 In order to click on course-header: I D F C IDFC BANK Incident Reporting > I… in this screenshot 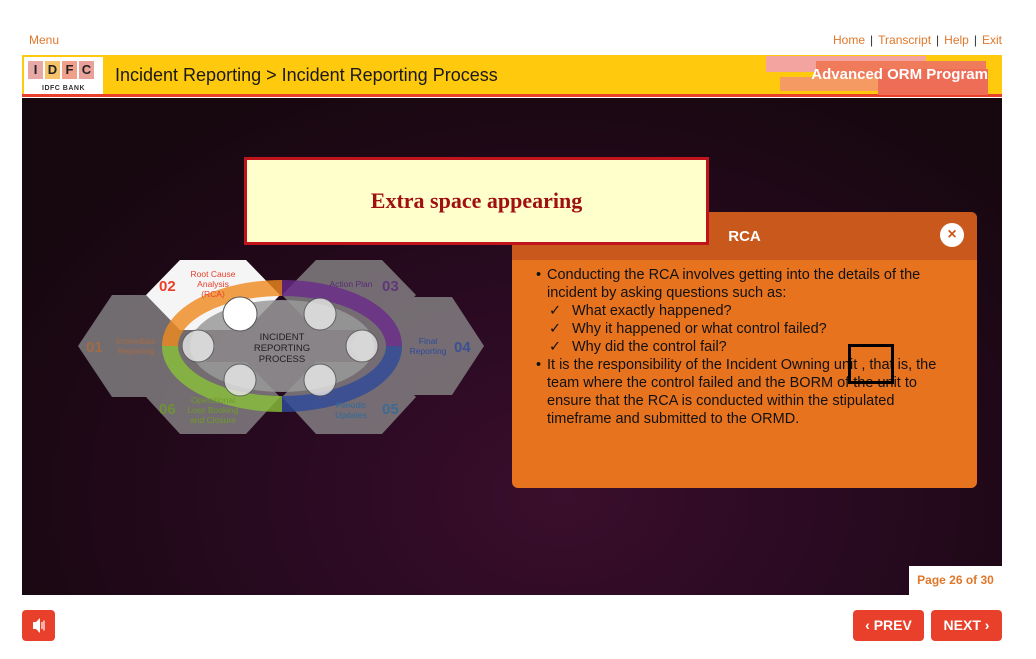, I will do `click(512, 76)`.